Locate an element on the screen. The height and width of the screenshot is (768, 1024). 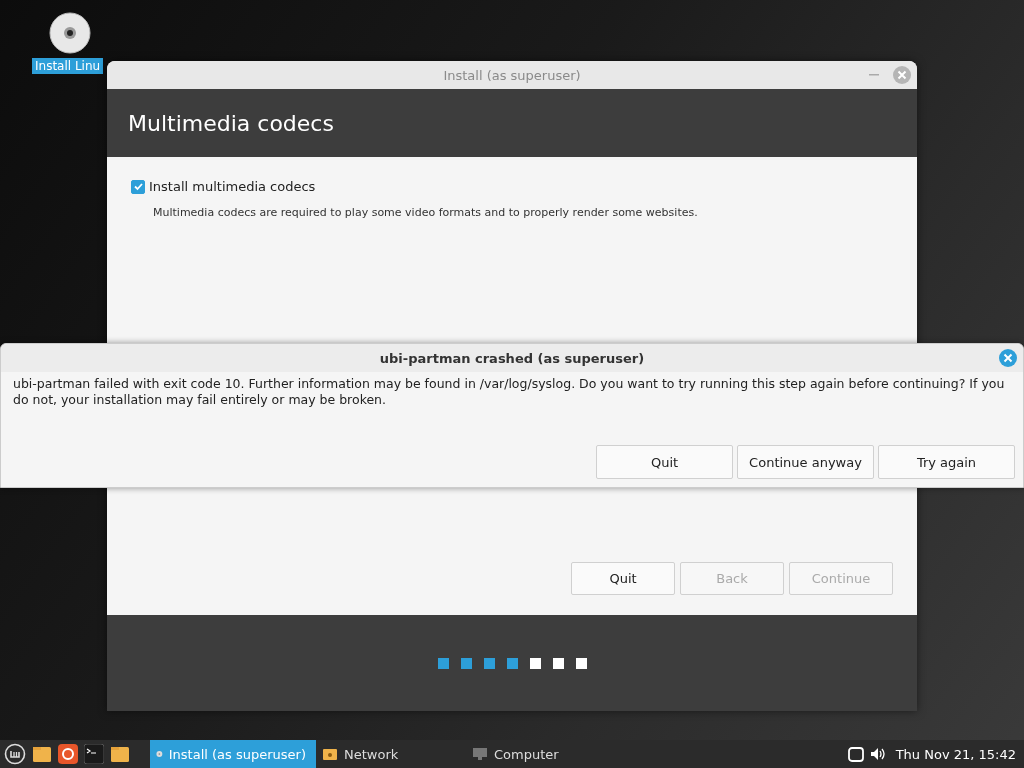
check-icon is located at coordinates (138, 186).